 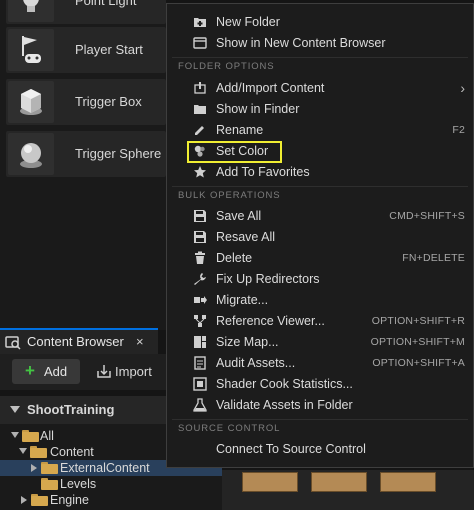 What do you see at coordinates (284, 405) in the screenshot?
I see `menu-item-label: Validate Assets in Folder` at bounding box center [284, 405].